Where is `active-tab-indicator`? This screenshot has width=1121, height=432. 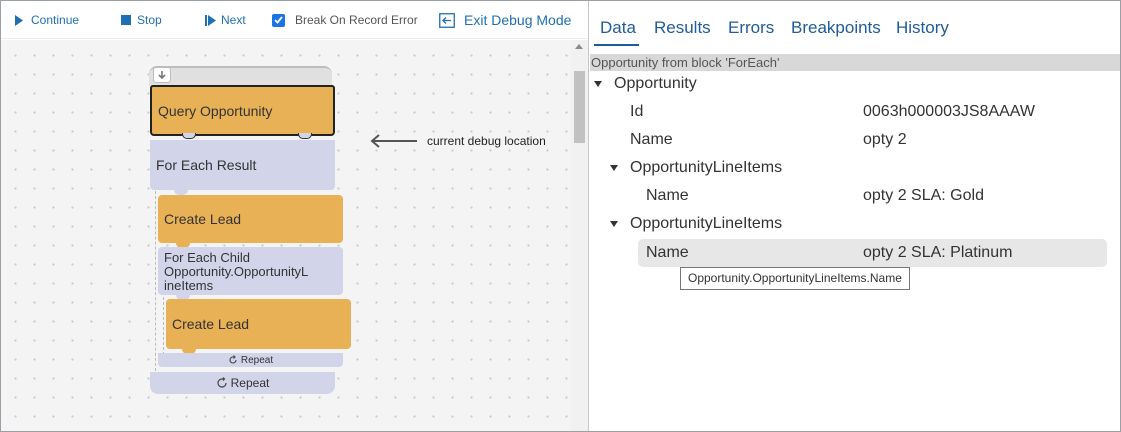
active-tab-indicator is located at coordinates (616, 45).